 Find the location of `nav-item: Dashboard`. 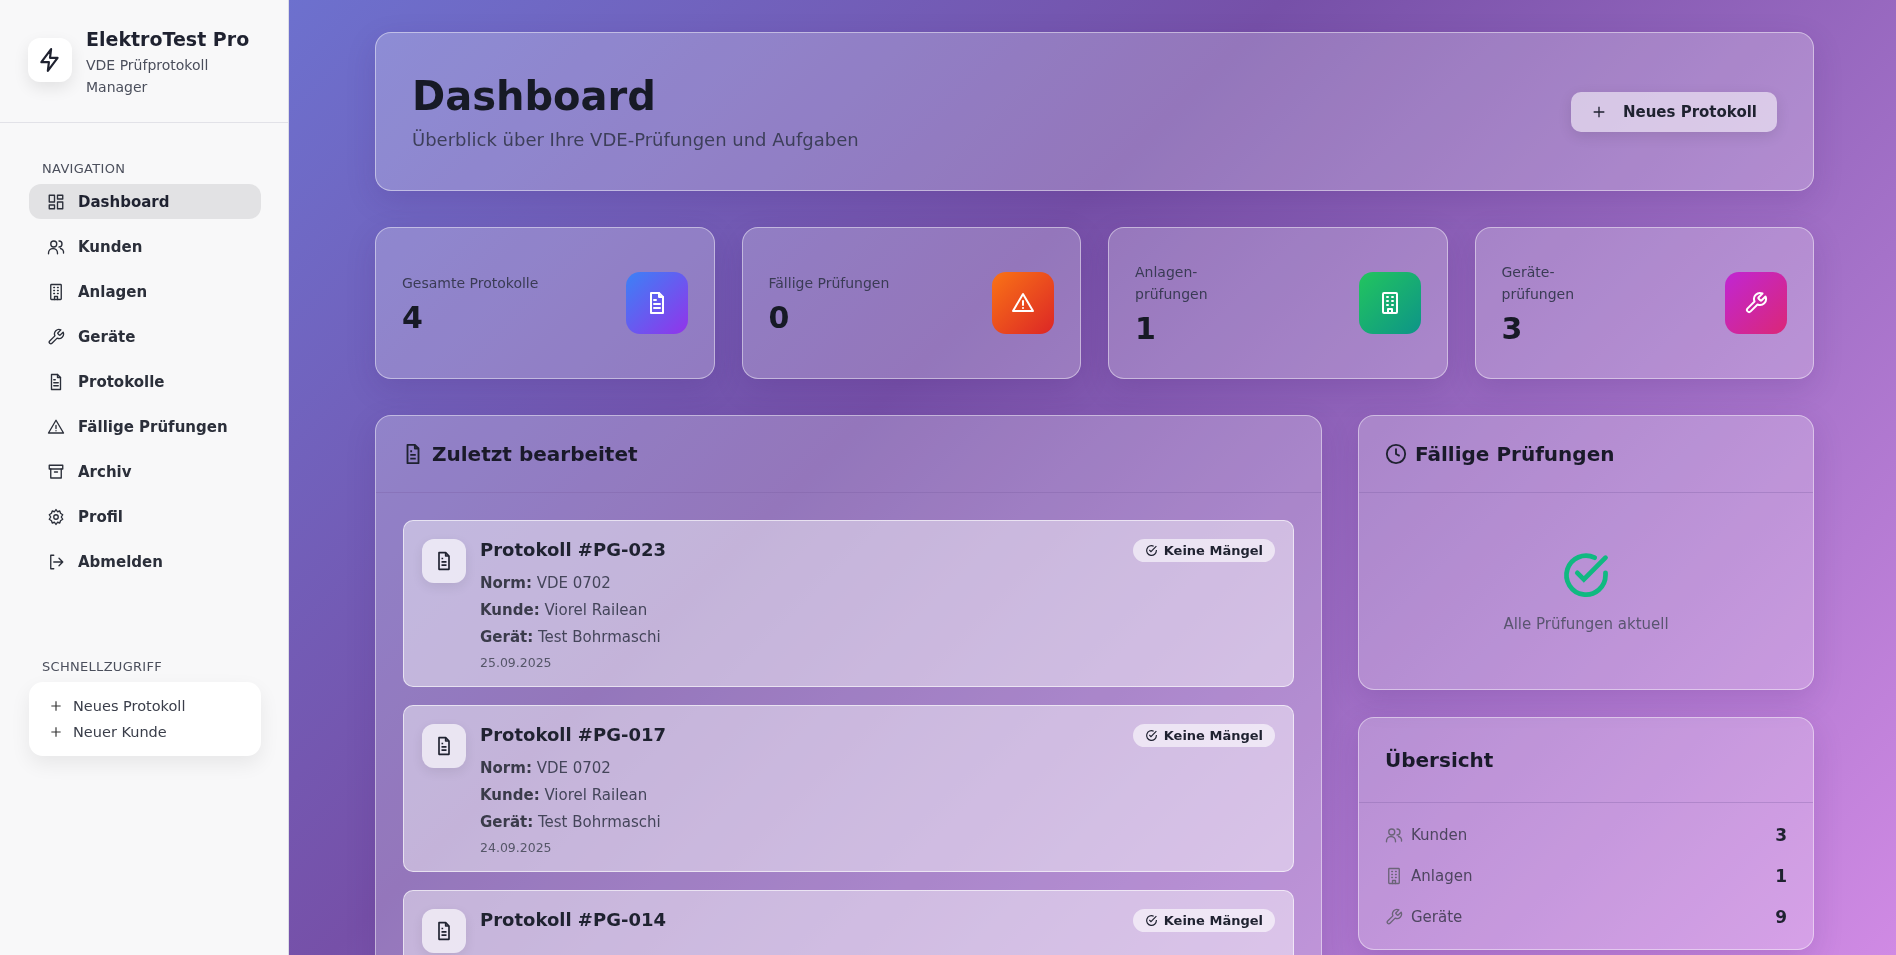

nav-item: Dashboard is located at coordinates (145, 201).